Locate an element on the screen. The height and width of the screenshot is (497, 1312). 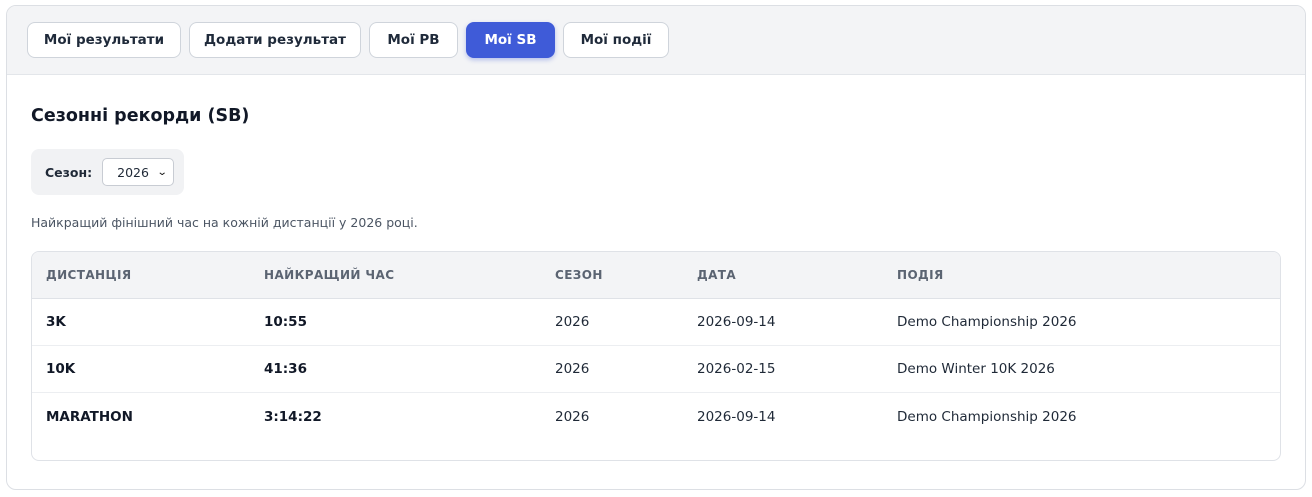
header-date: ДАТА is located at coordinates (717, 275).